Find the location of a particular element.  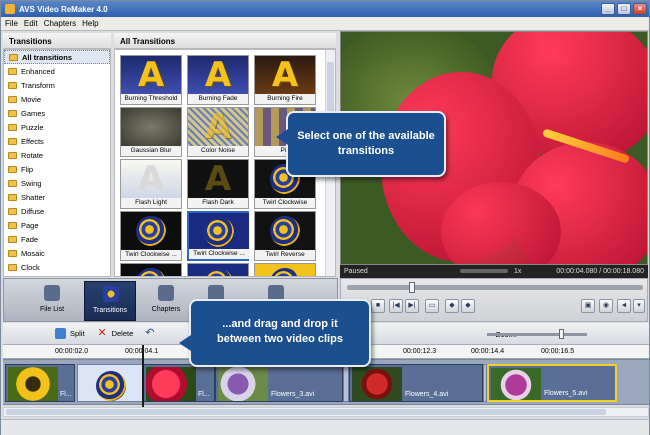

split-button: Split is located at coordinates (70, 334).